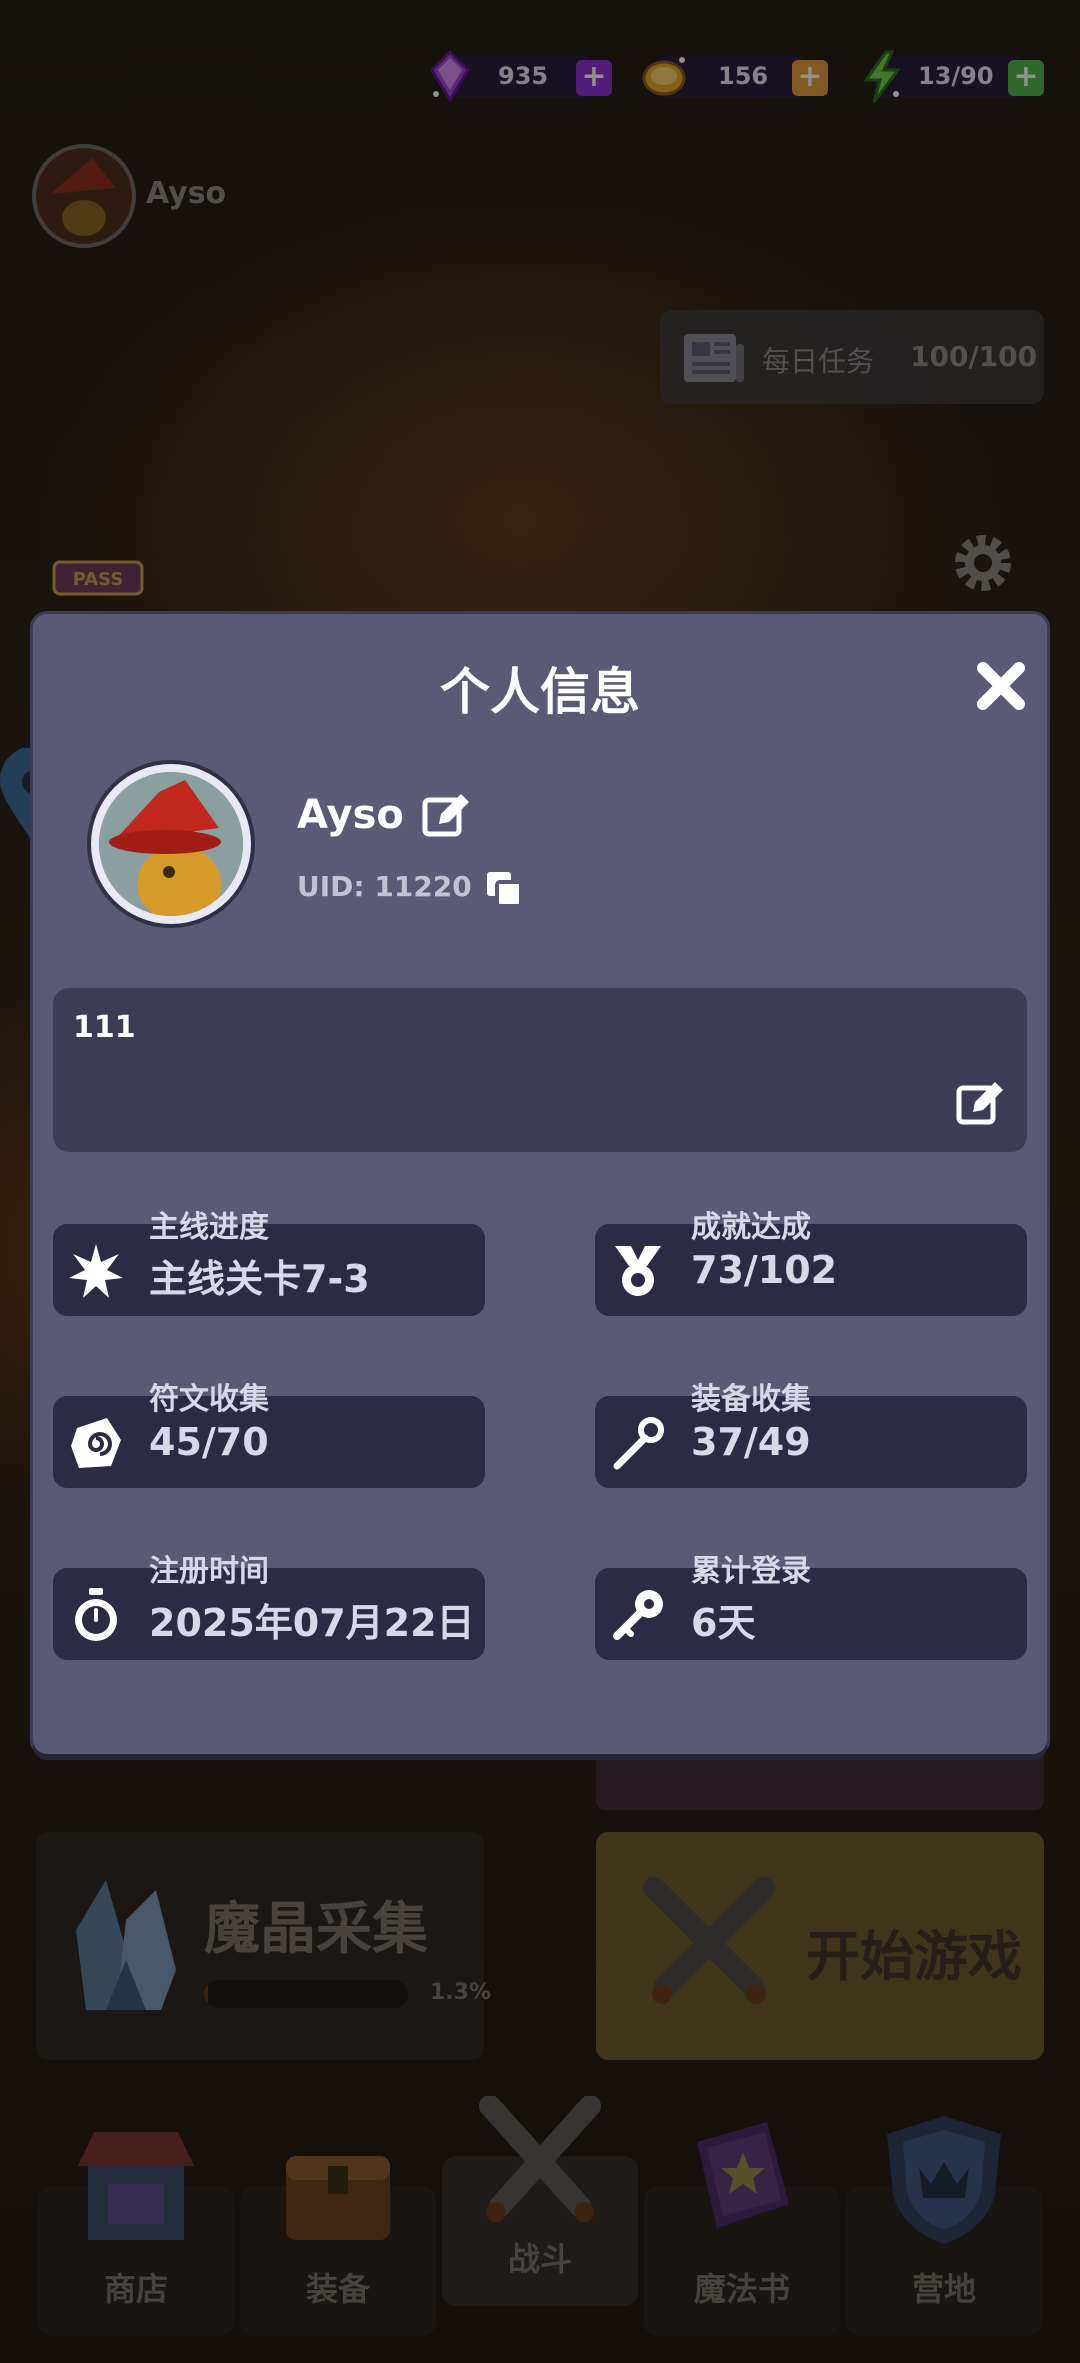  Describe the element at coordinates (96, 1614) in the screenshot. I see `stopwatch-icon` at that location.